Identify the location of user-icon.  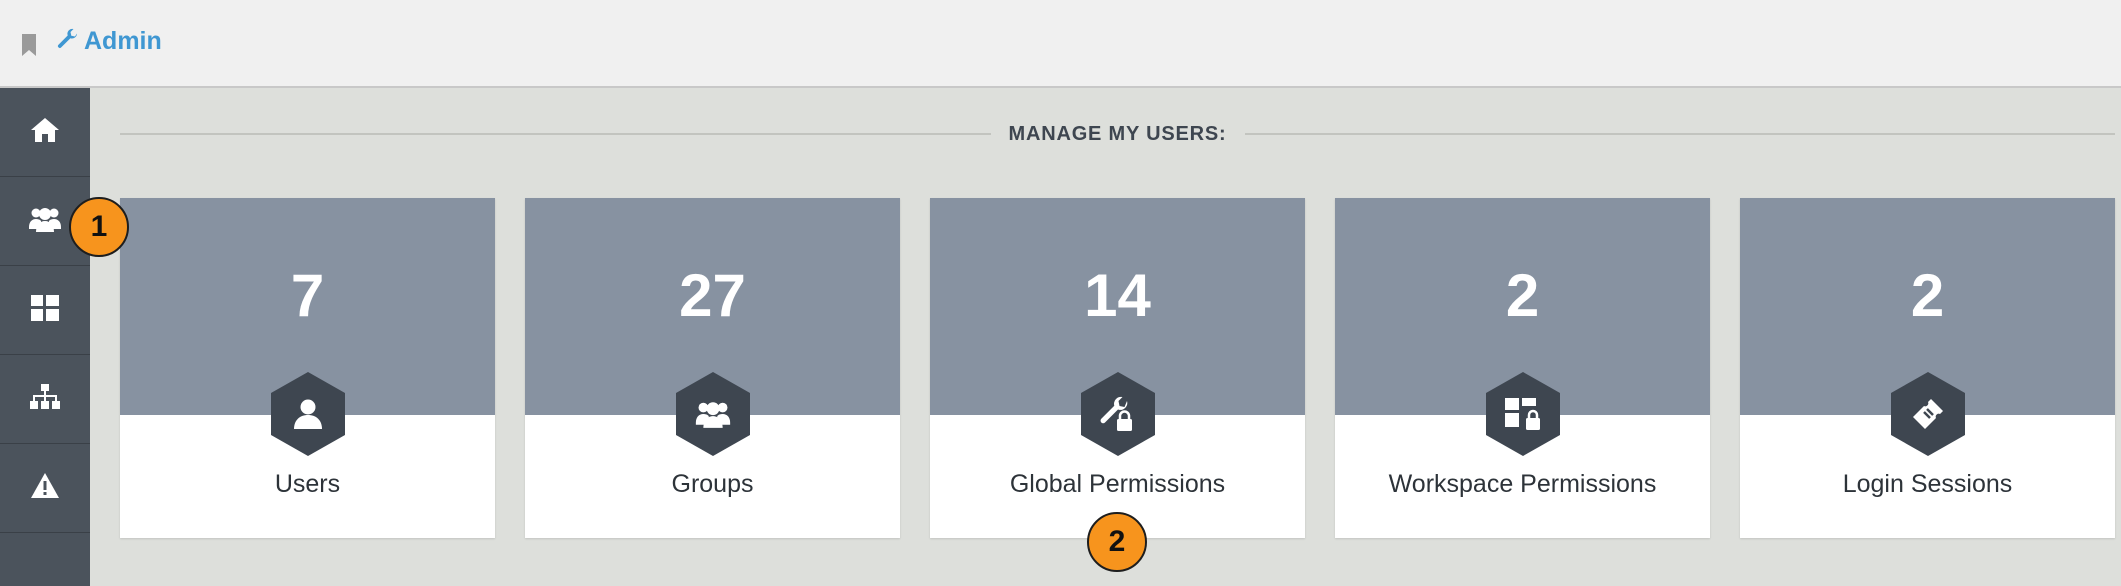
(307, 414).